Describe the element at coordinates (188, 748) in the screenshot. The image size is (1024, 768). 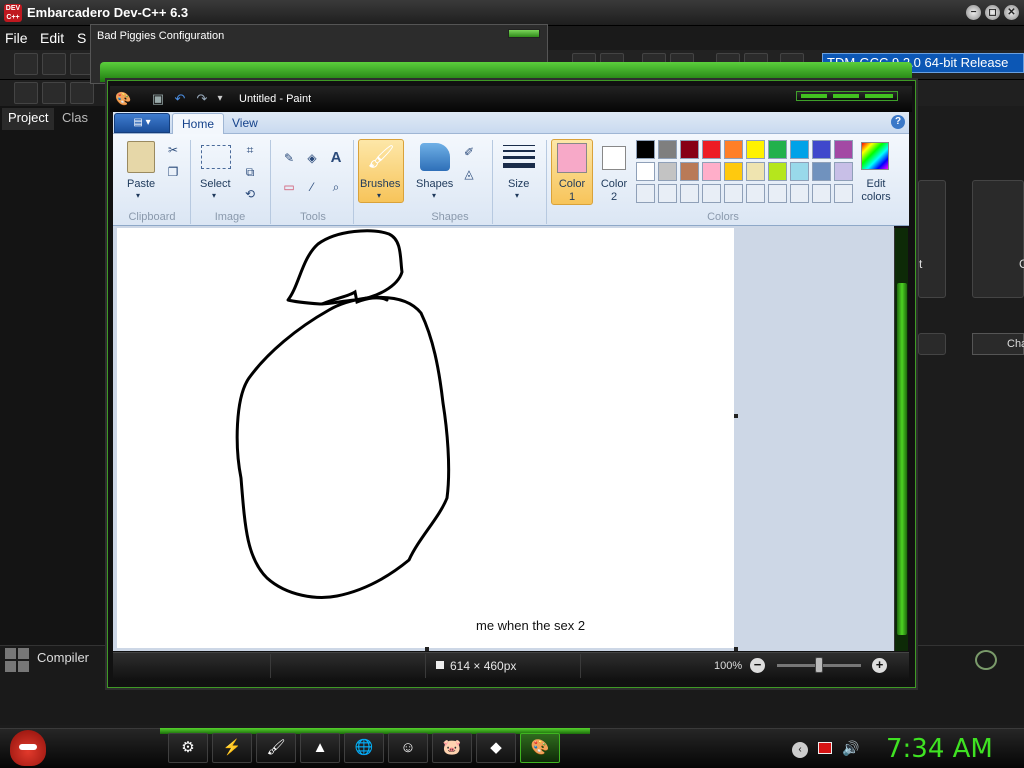
I see `settings-gear-icon: ⚙` at that location.